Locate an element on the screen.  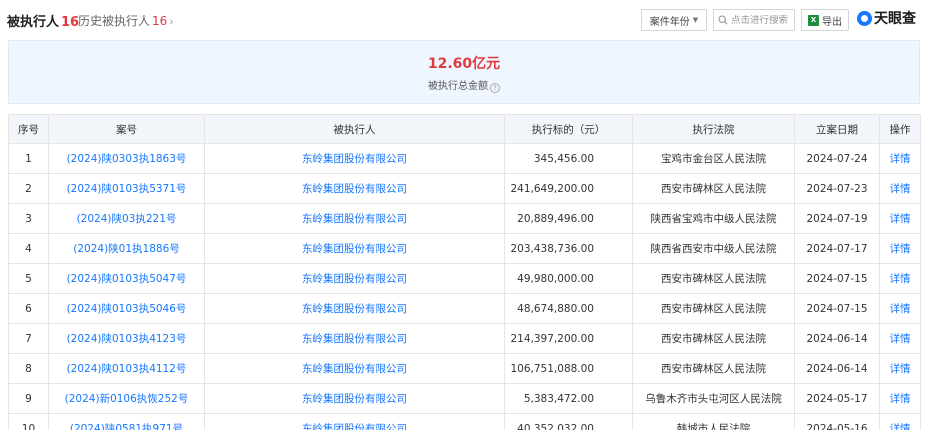
tab-history-count: 16 is located at coordinates (160, 21).